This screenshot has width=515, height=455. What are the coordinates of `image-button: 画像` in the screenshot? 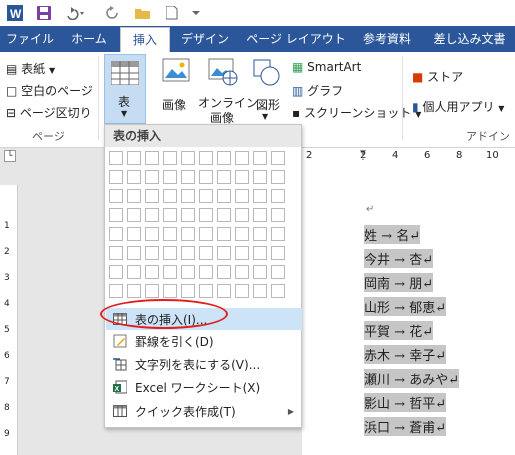 It's located at (177, 89).